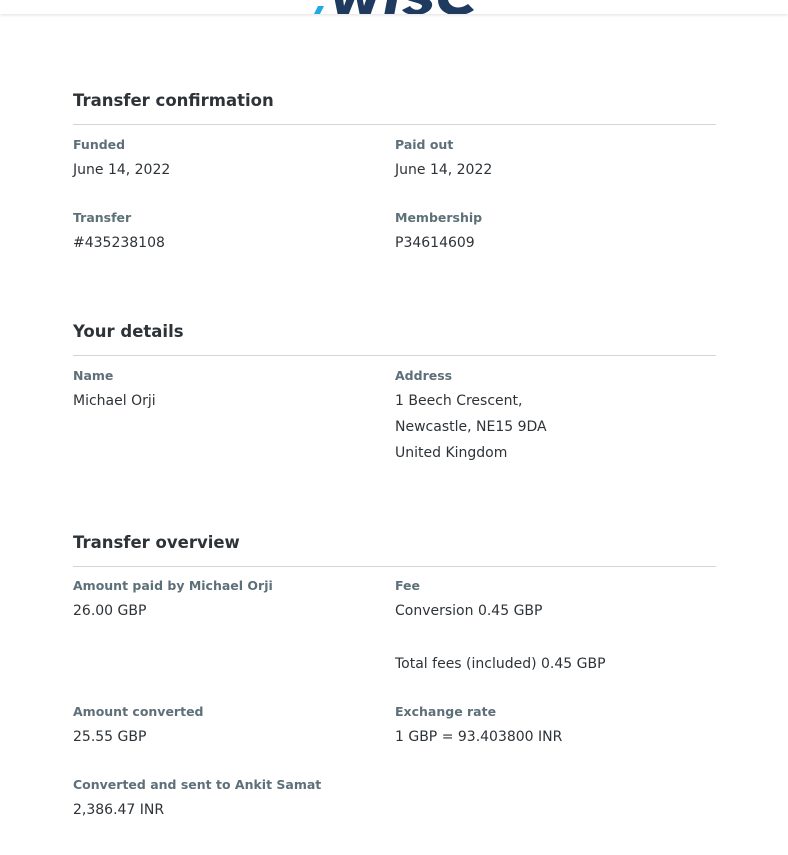 The image size is (788, 855). I want to click on funded-label: Funded, so click(99, 144).